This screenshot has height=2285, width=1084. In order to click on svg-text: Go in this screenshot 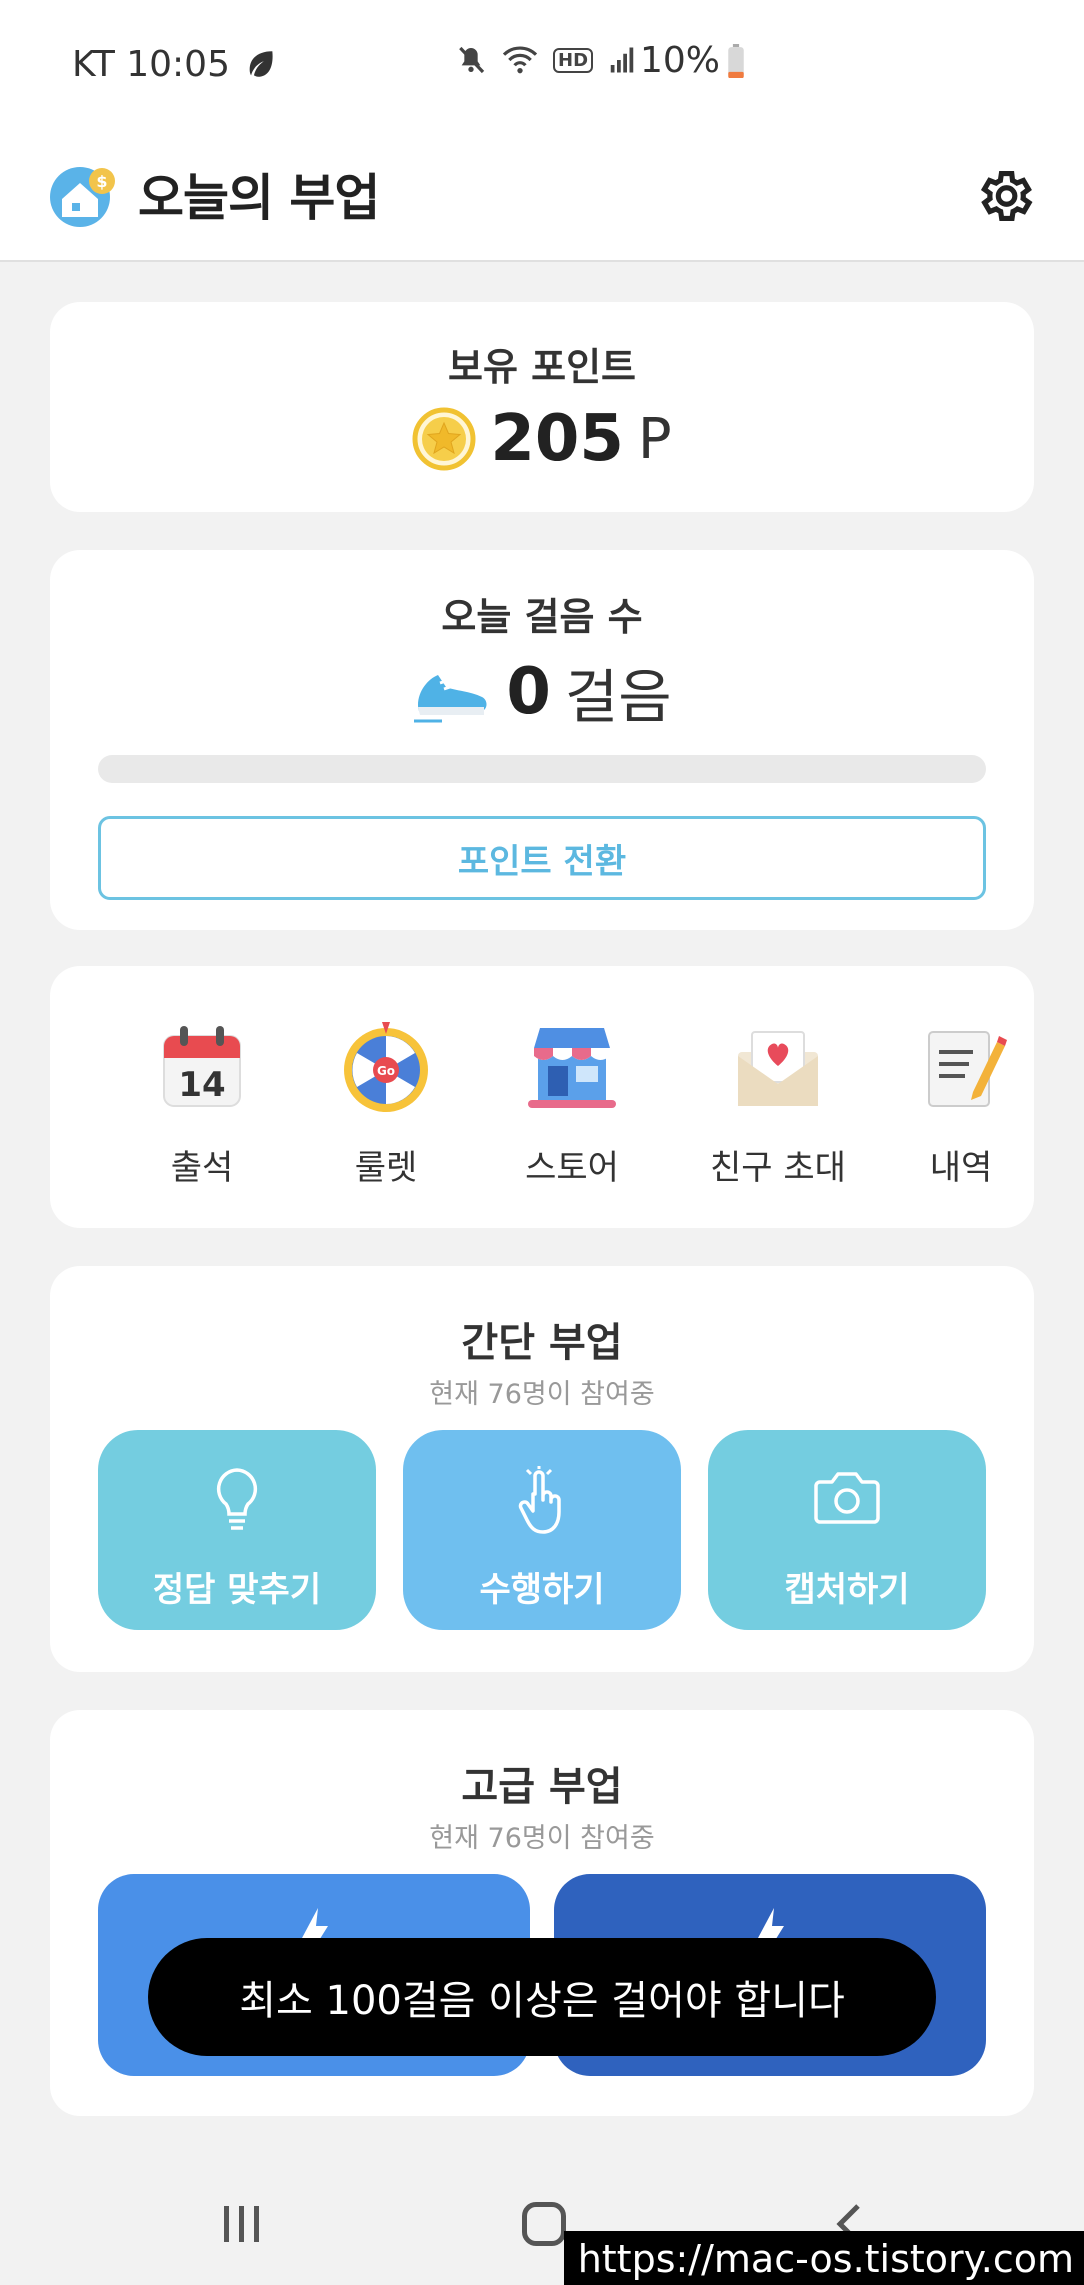, I will do `click(386, 1071)`.